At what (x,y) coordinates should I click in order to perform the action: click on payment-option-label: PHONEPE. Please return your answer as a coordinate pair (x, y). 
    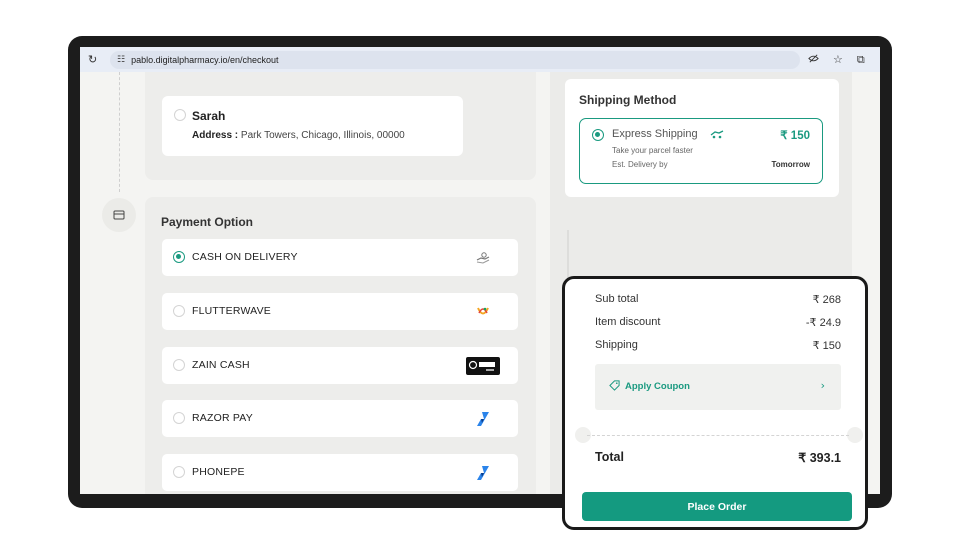
    Looking at the image, I should click on (218, 472).